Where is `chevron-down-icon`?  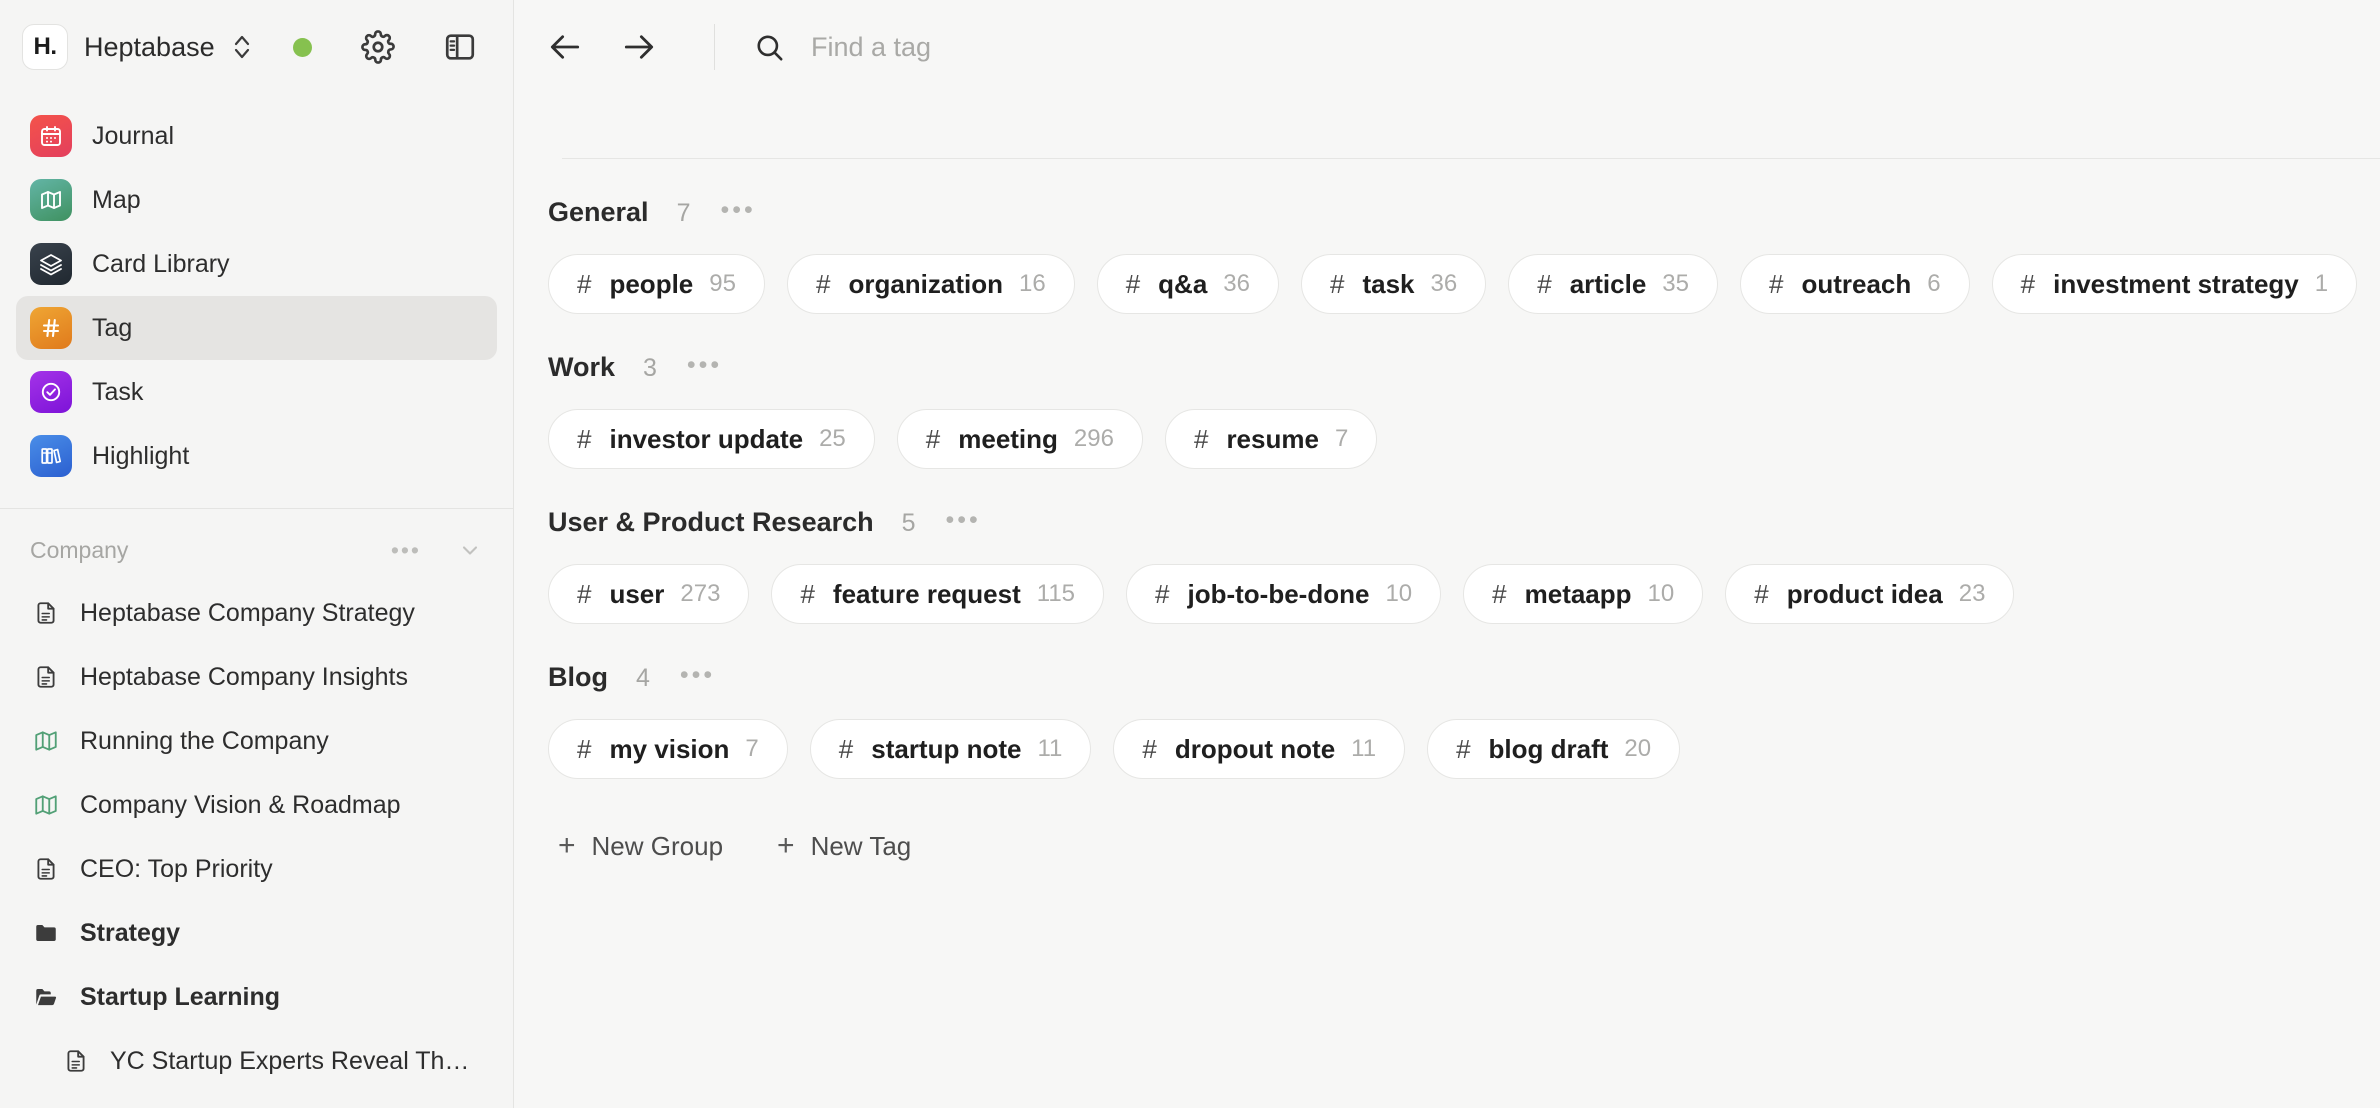 chevron-down-icon is located at coordinates (470, 550).